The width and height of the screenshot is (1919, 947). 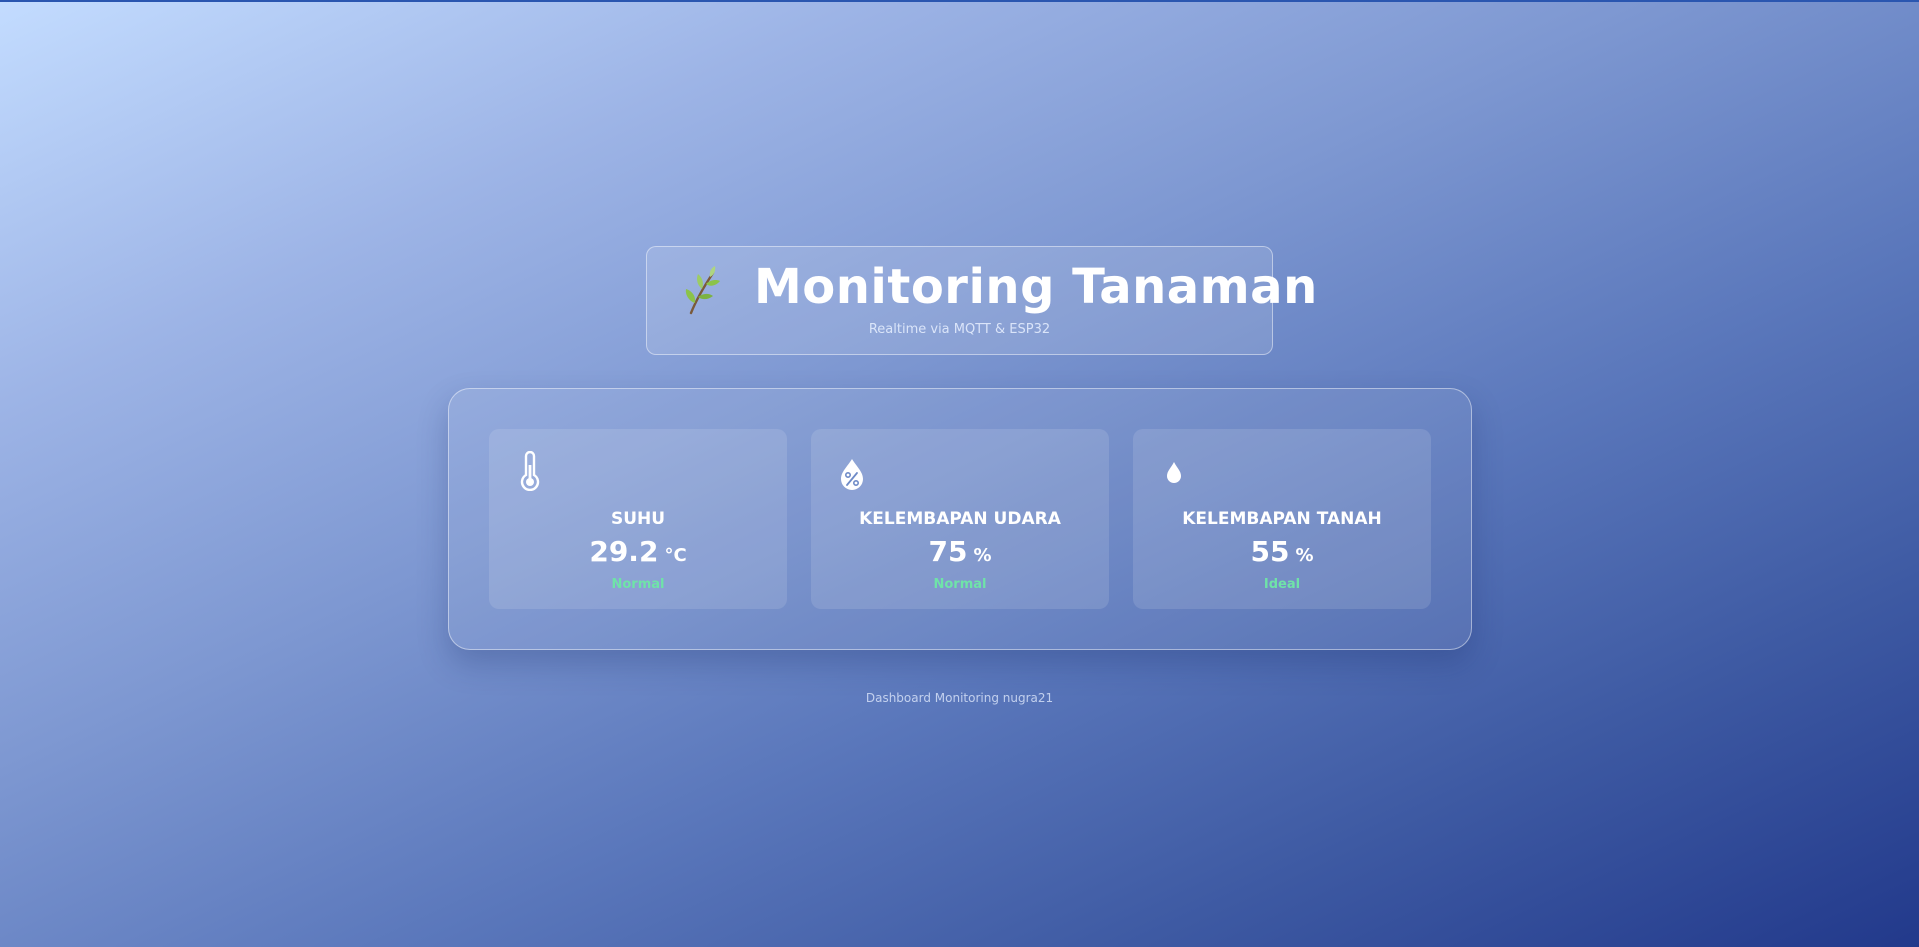 I want to click on sensor-value-number: 29.2, so click(x=624, y=551).